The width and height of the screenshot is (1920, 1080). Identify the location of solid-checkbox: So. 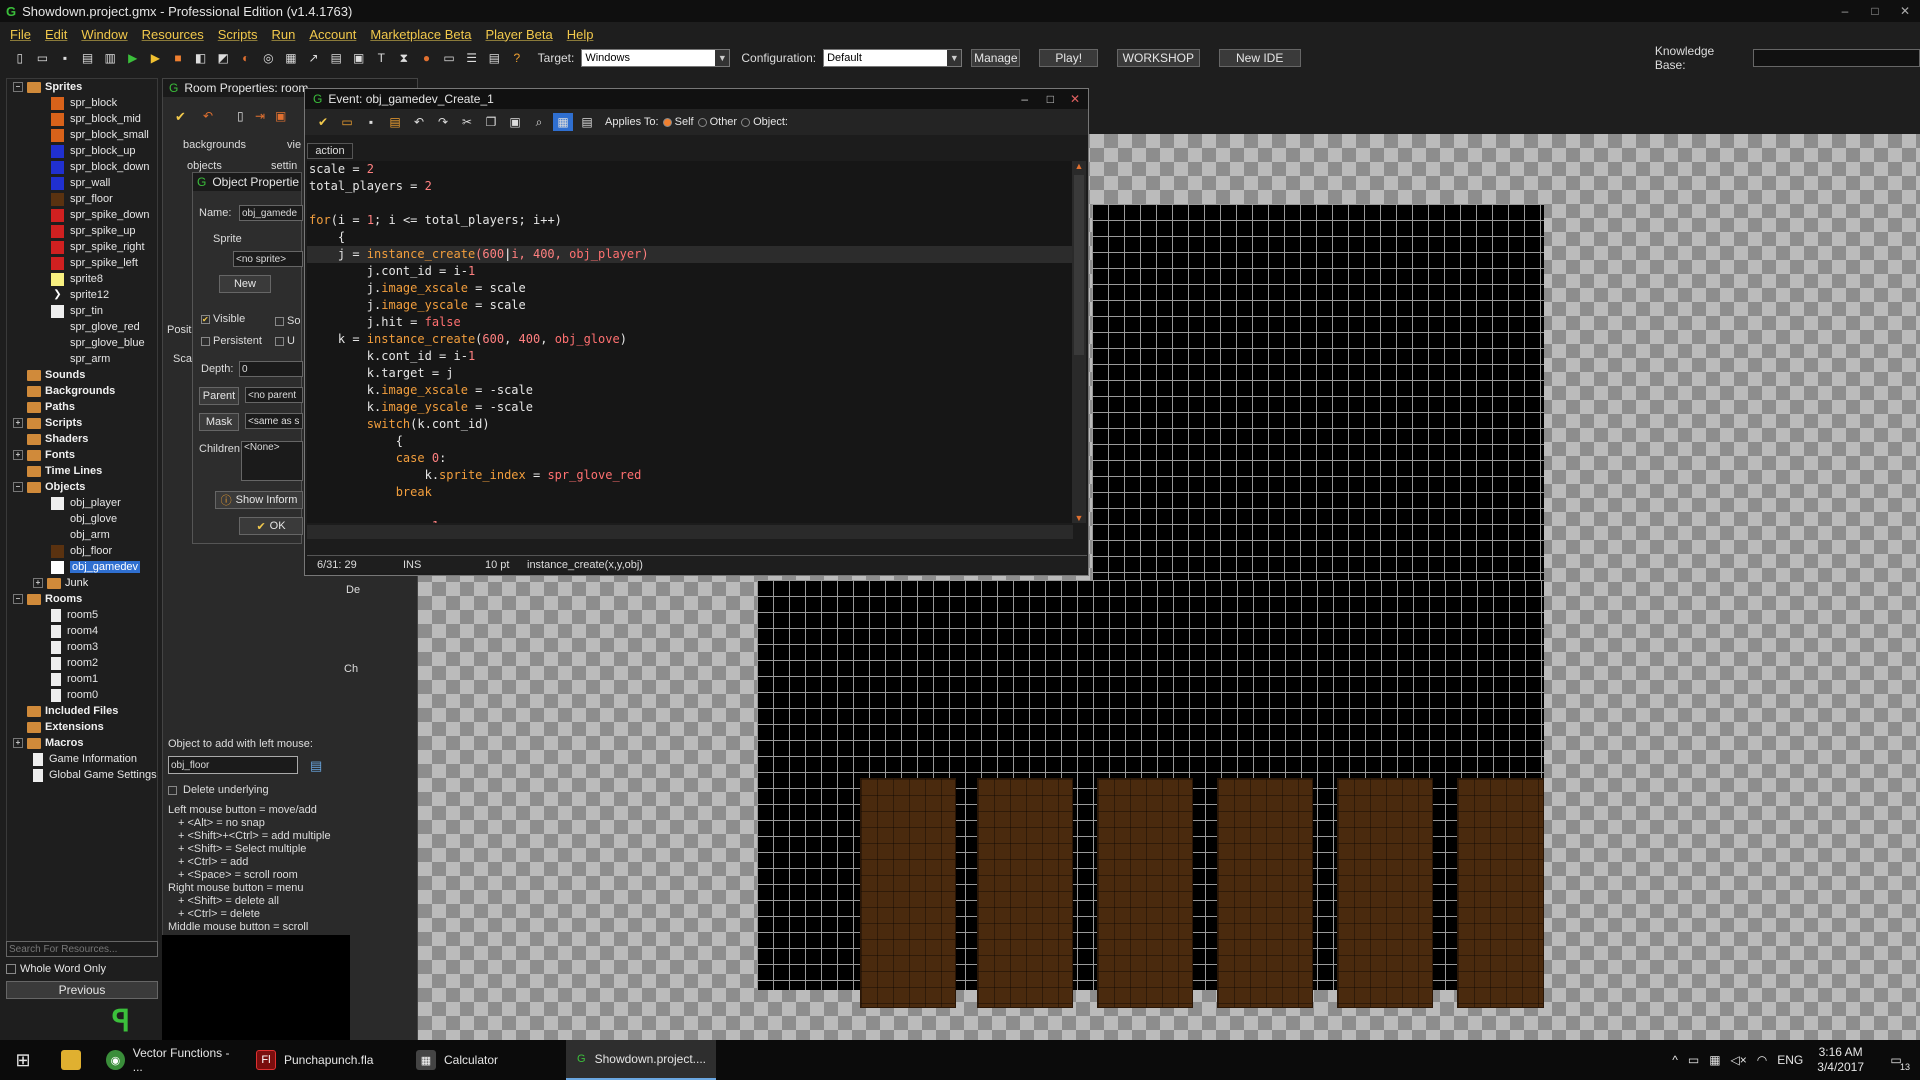
(287, 321).